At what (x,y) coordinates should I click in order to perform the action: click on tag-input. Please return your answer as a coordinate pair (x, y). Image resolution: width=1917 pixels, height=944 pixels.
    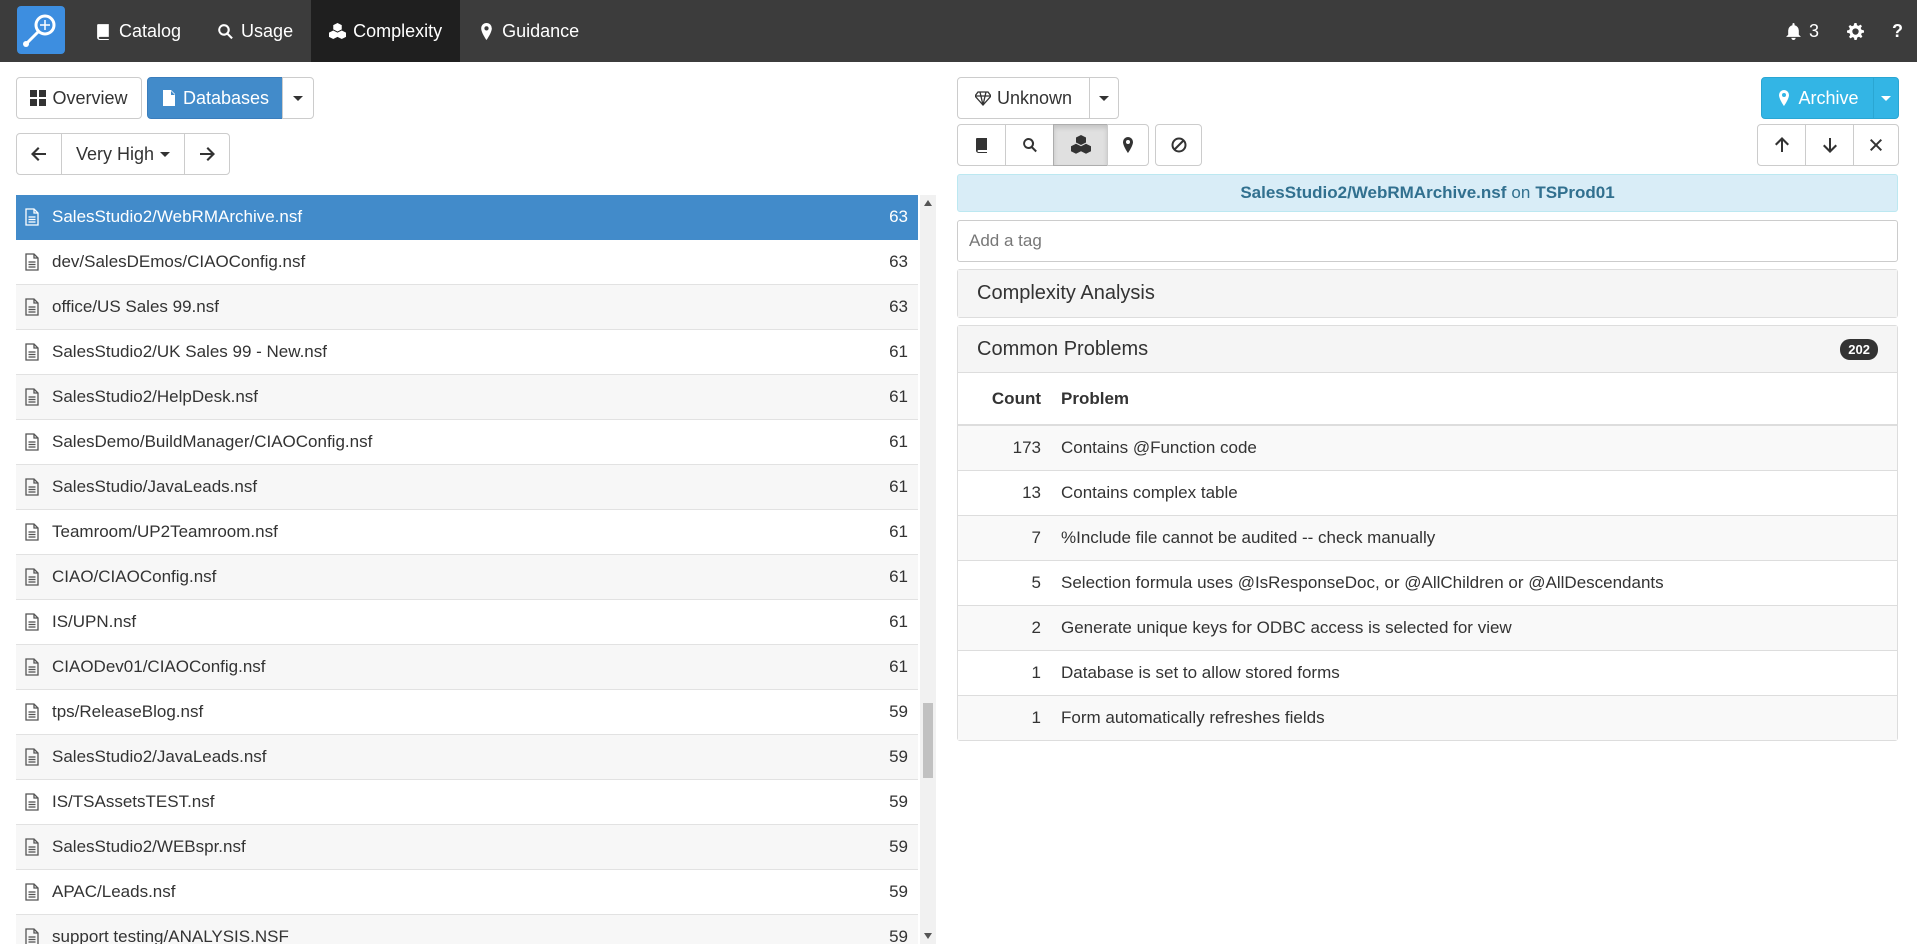
    Looking at the image, I should click on (1427, 241).